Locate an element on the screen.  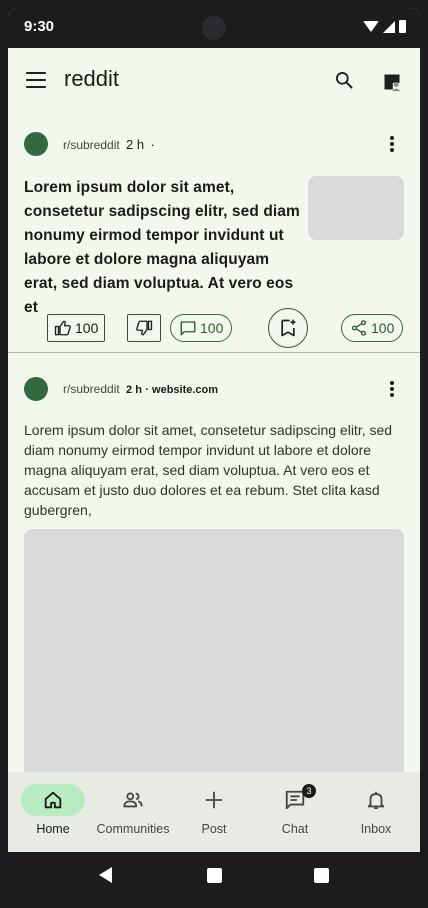
back-icon is located at coordinates (105, 875).